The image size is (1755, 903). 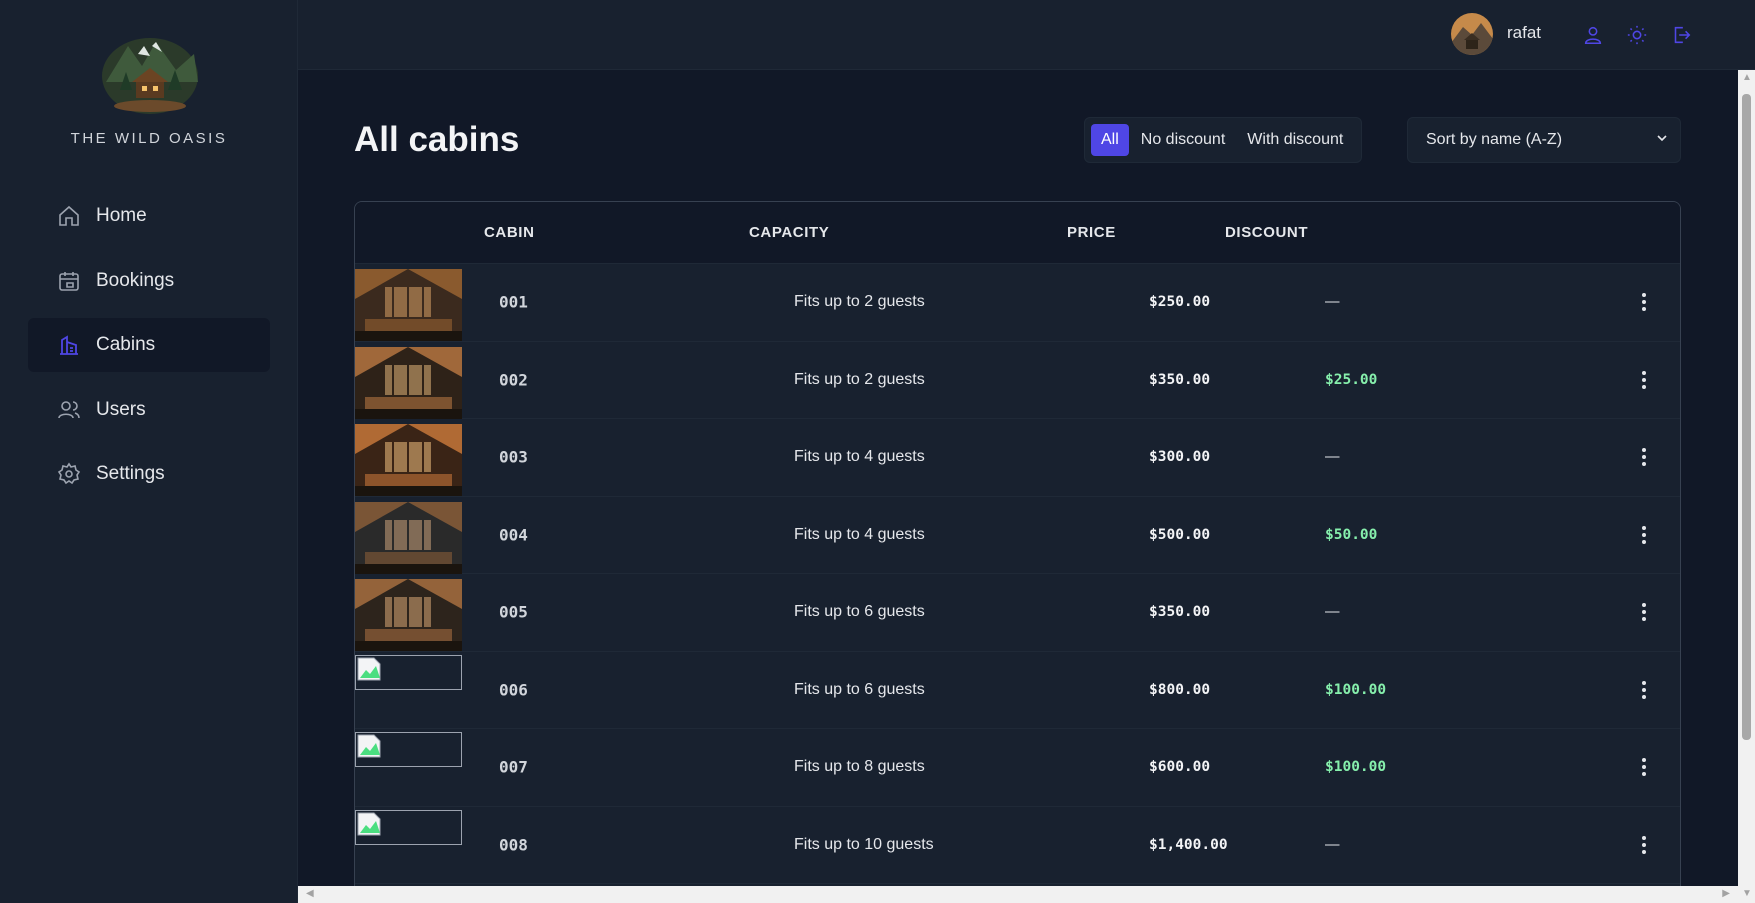 I want to click on cabin-code: 005, so click(x=513, y=612).